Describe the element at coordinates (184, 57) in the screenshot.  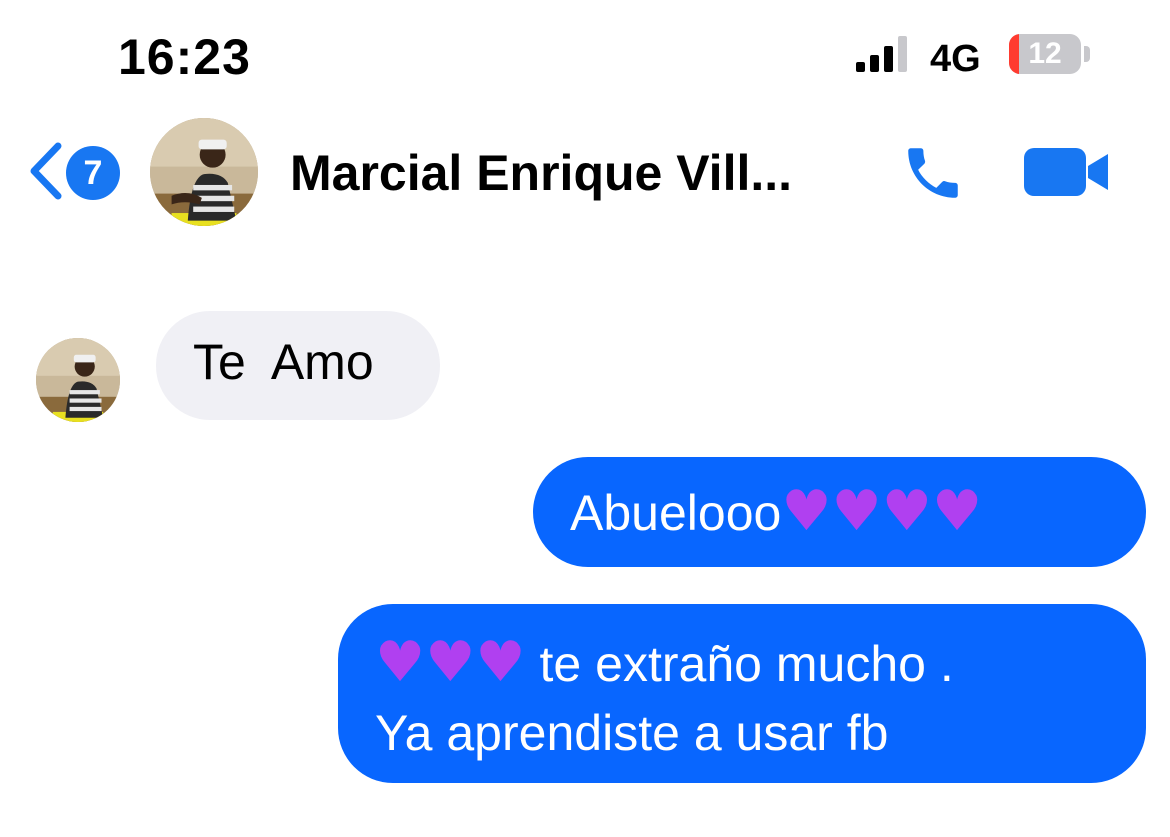
I see `status-time: 16:23` at that location.